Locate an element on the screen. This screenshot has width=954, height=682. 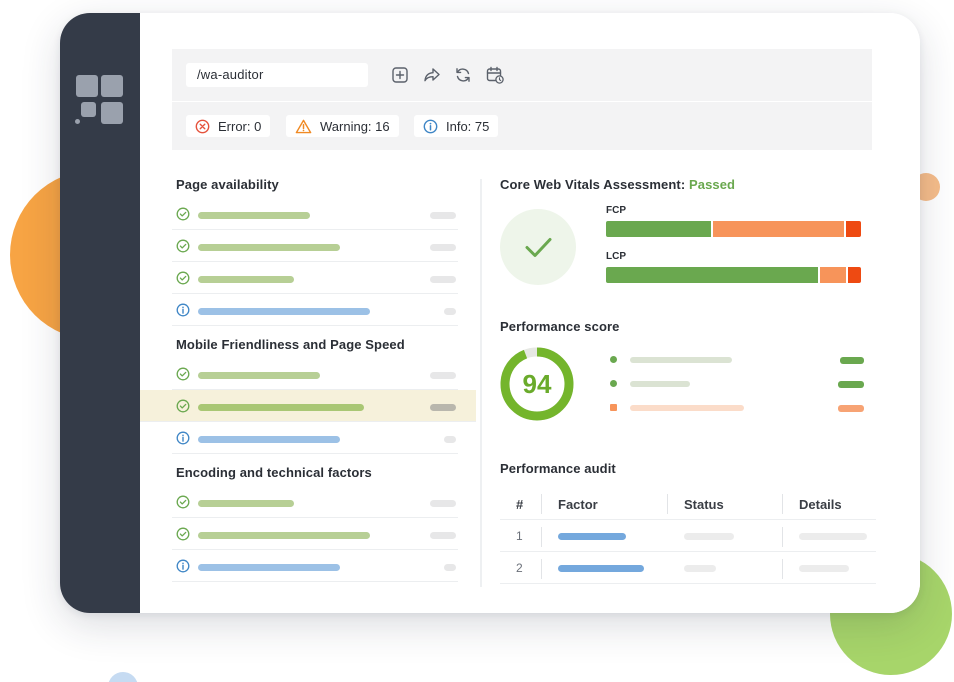
cwv-passed-badge is located at coordinates (538, 247).